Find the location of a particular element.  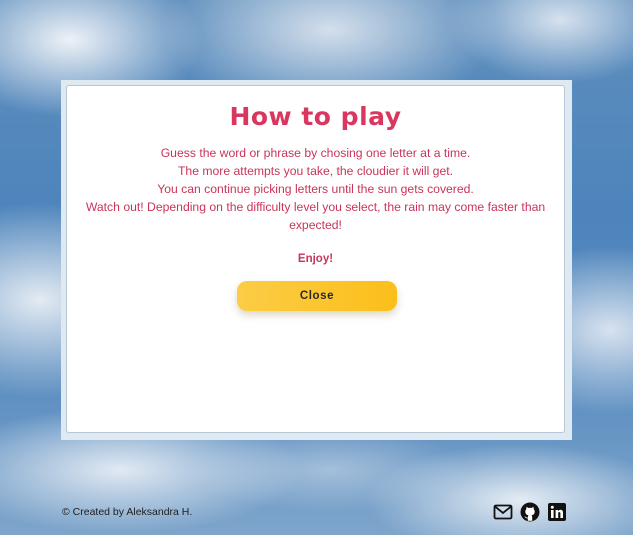

footer-credit: © Created by Aleksandra H. is located at coordinates (127, 512).